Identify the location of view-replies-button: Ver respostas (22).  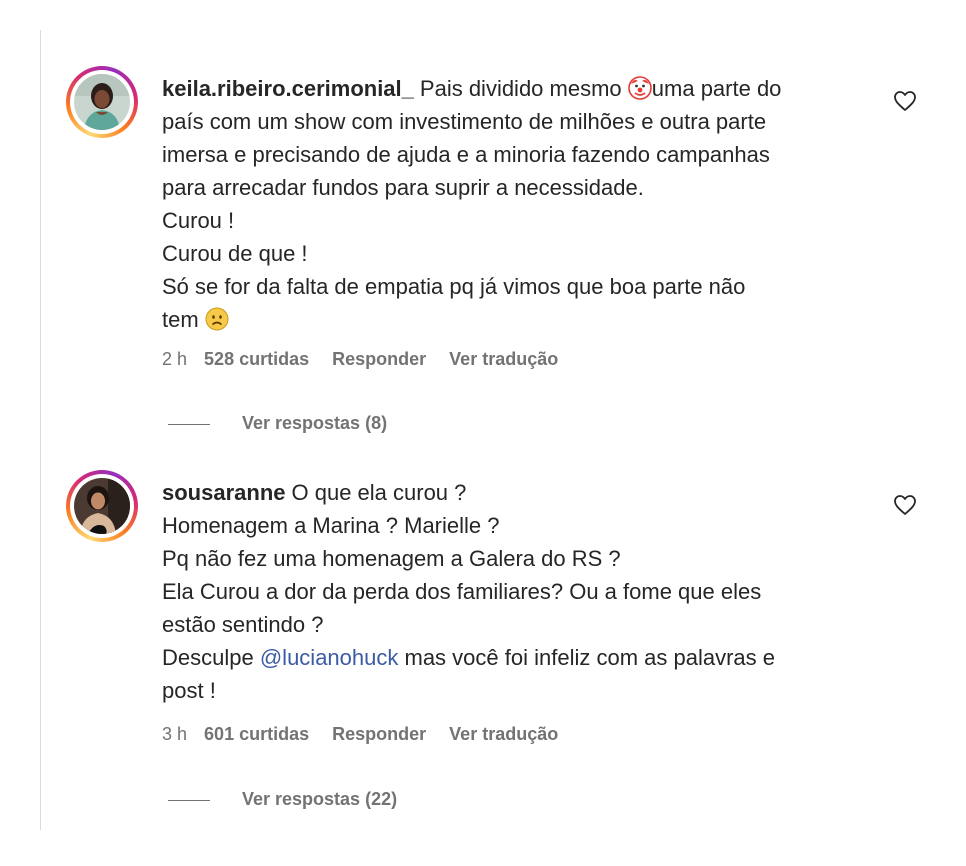
(282, 799).